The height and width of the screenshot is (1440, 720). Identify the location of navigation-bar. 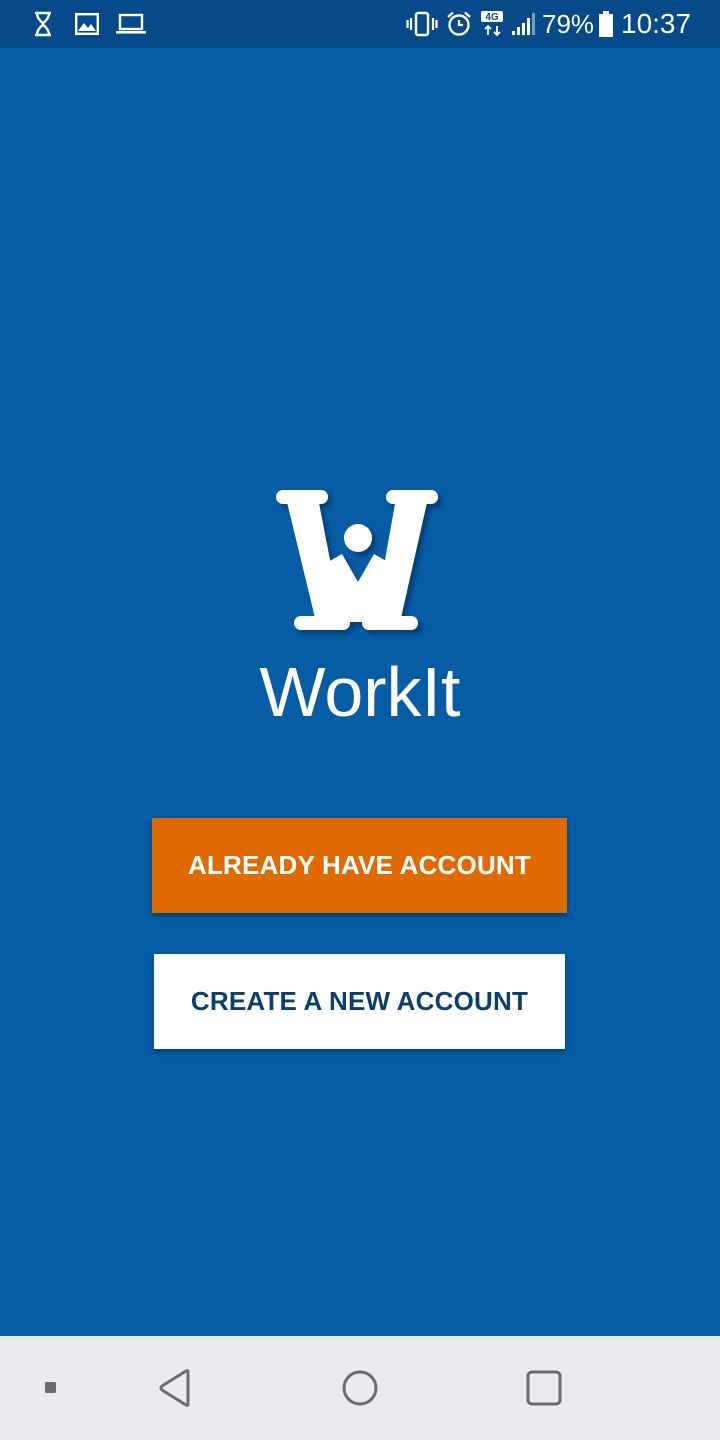
(360, 1388).